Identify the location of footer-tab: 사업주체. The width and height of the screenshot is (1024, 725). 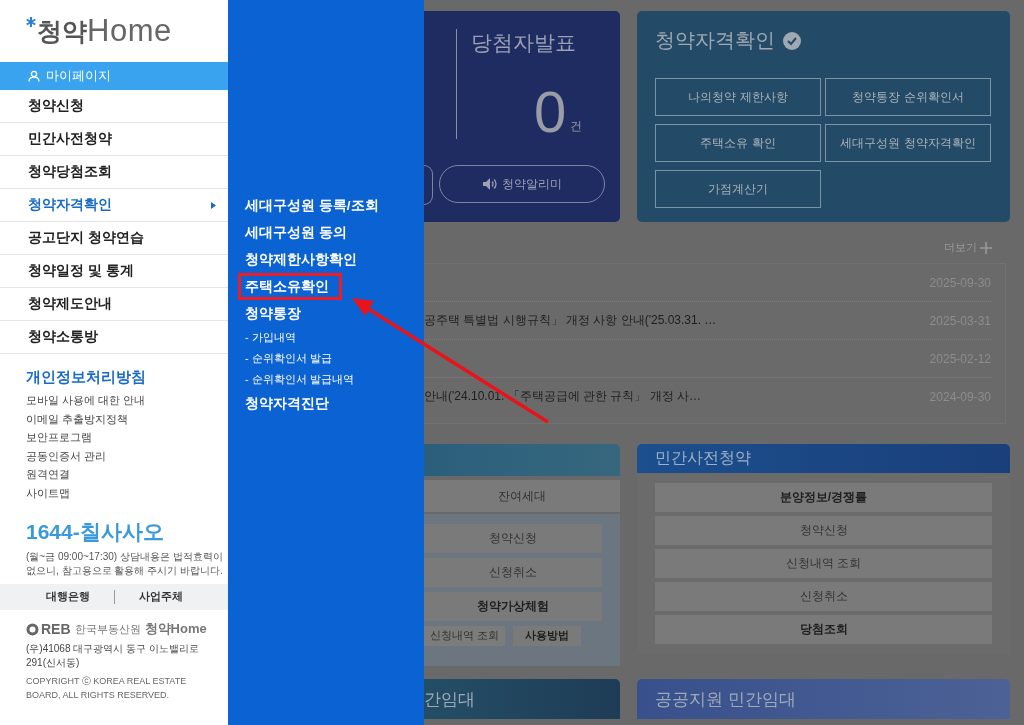
(160, 597).